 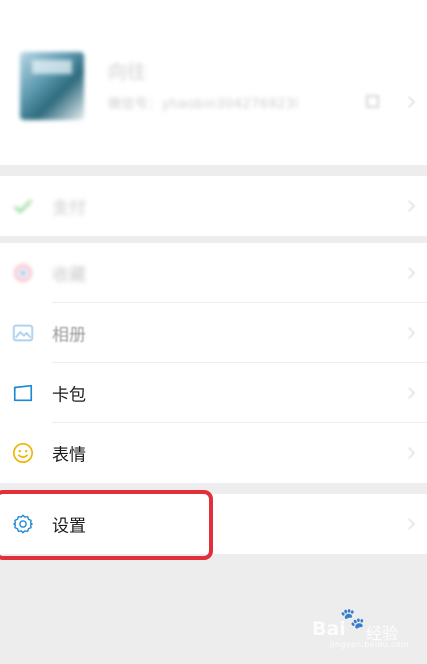 I want to click on album-icon, so click(x=23, y=333).